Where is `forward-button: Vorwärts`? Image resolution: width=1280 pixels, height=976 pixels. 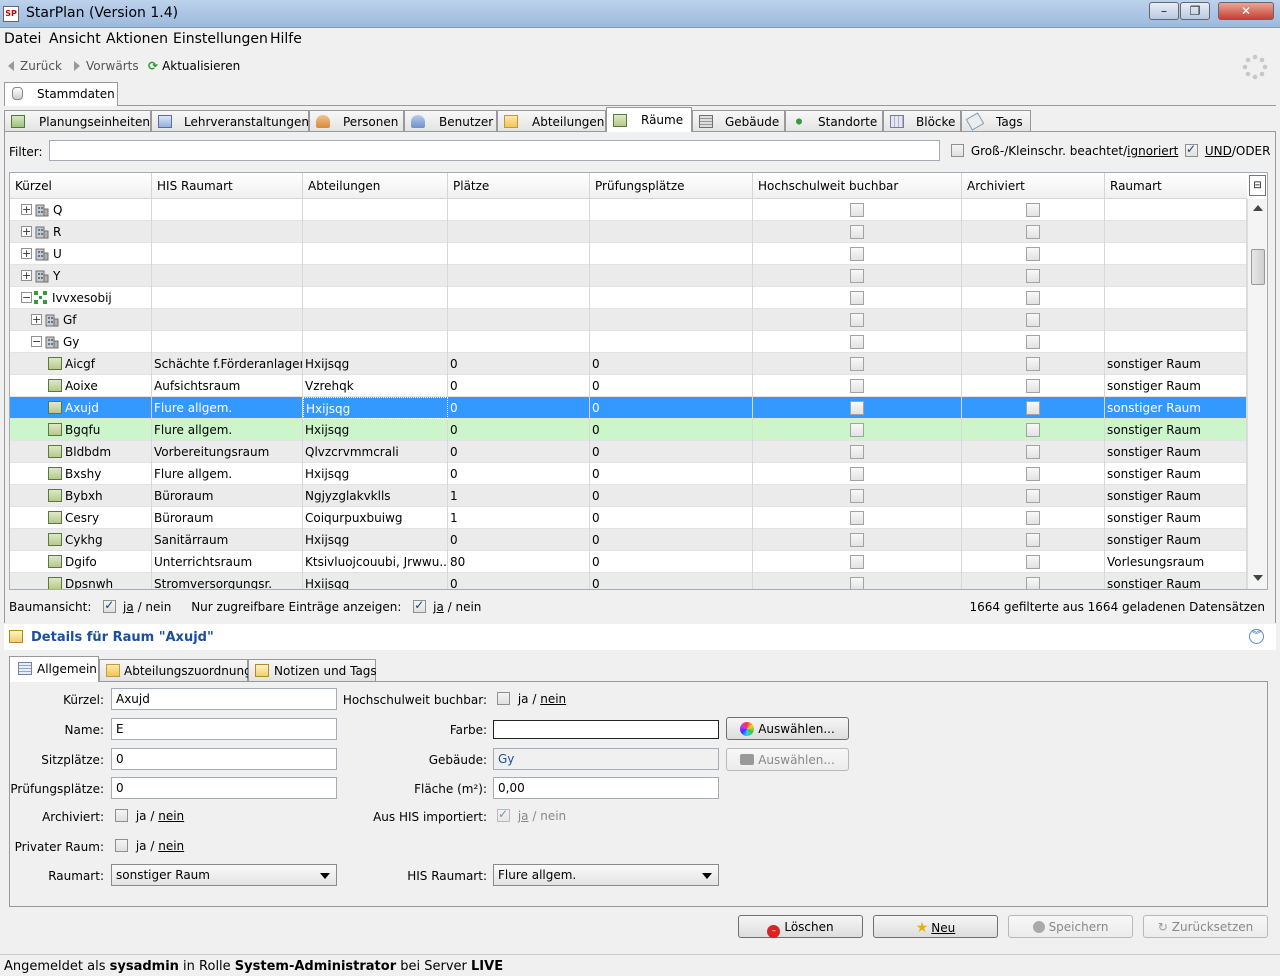 forward-button: Vorwärts is located at coordinates (106, 66).